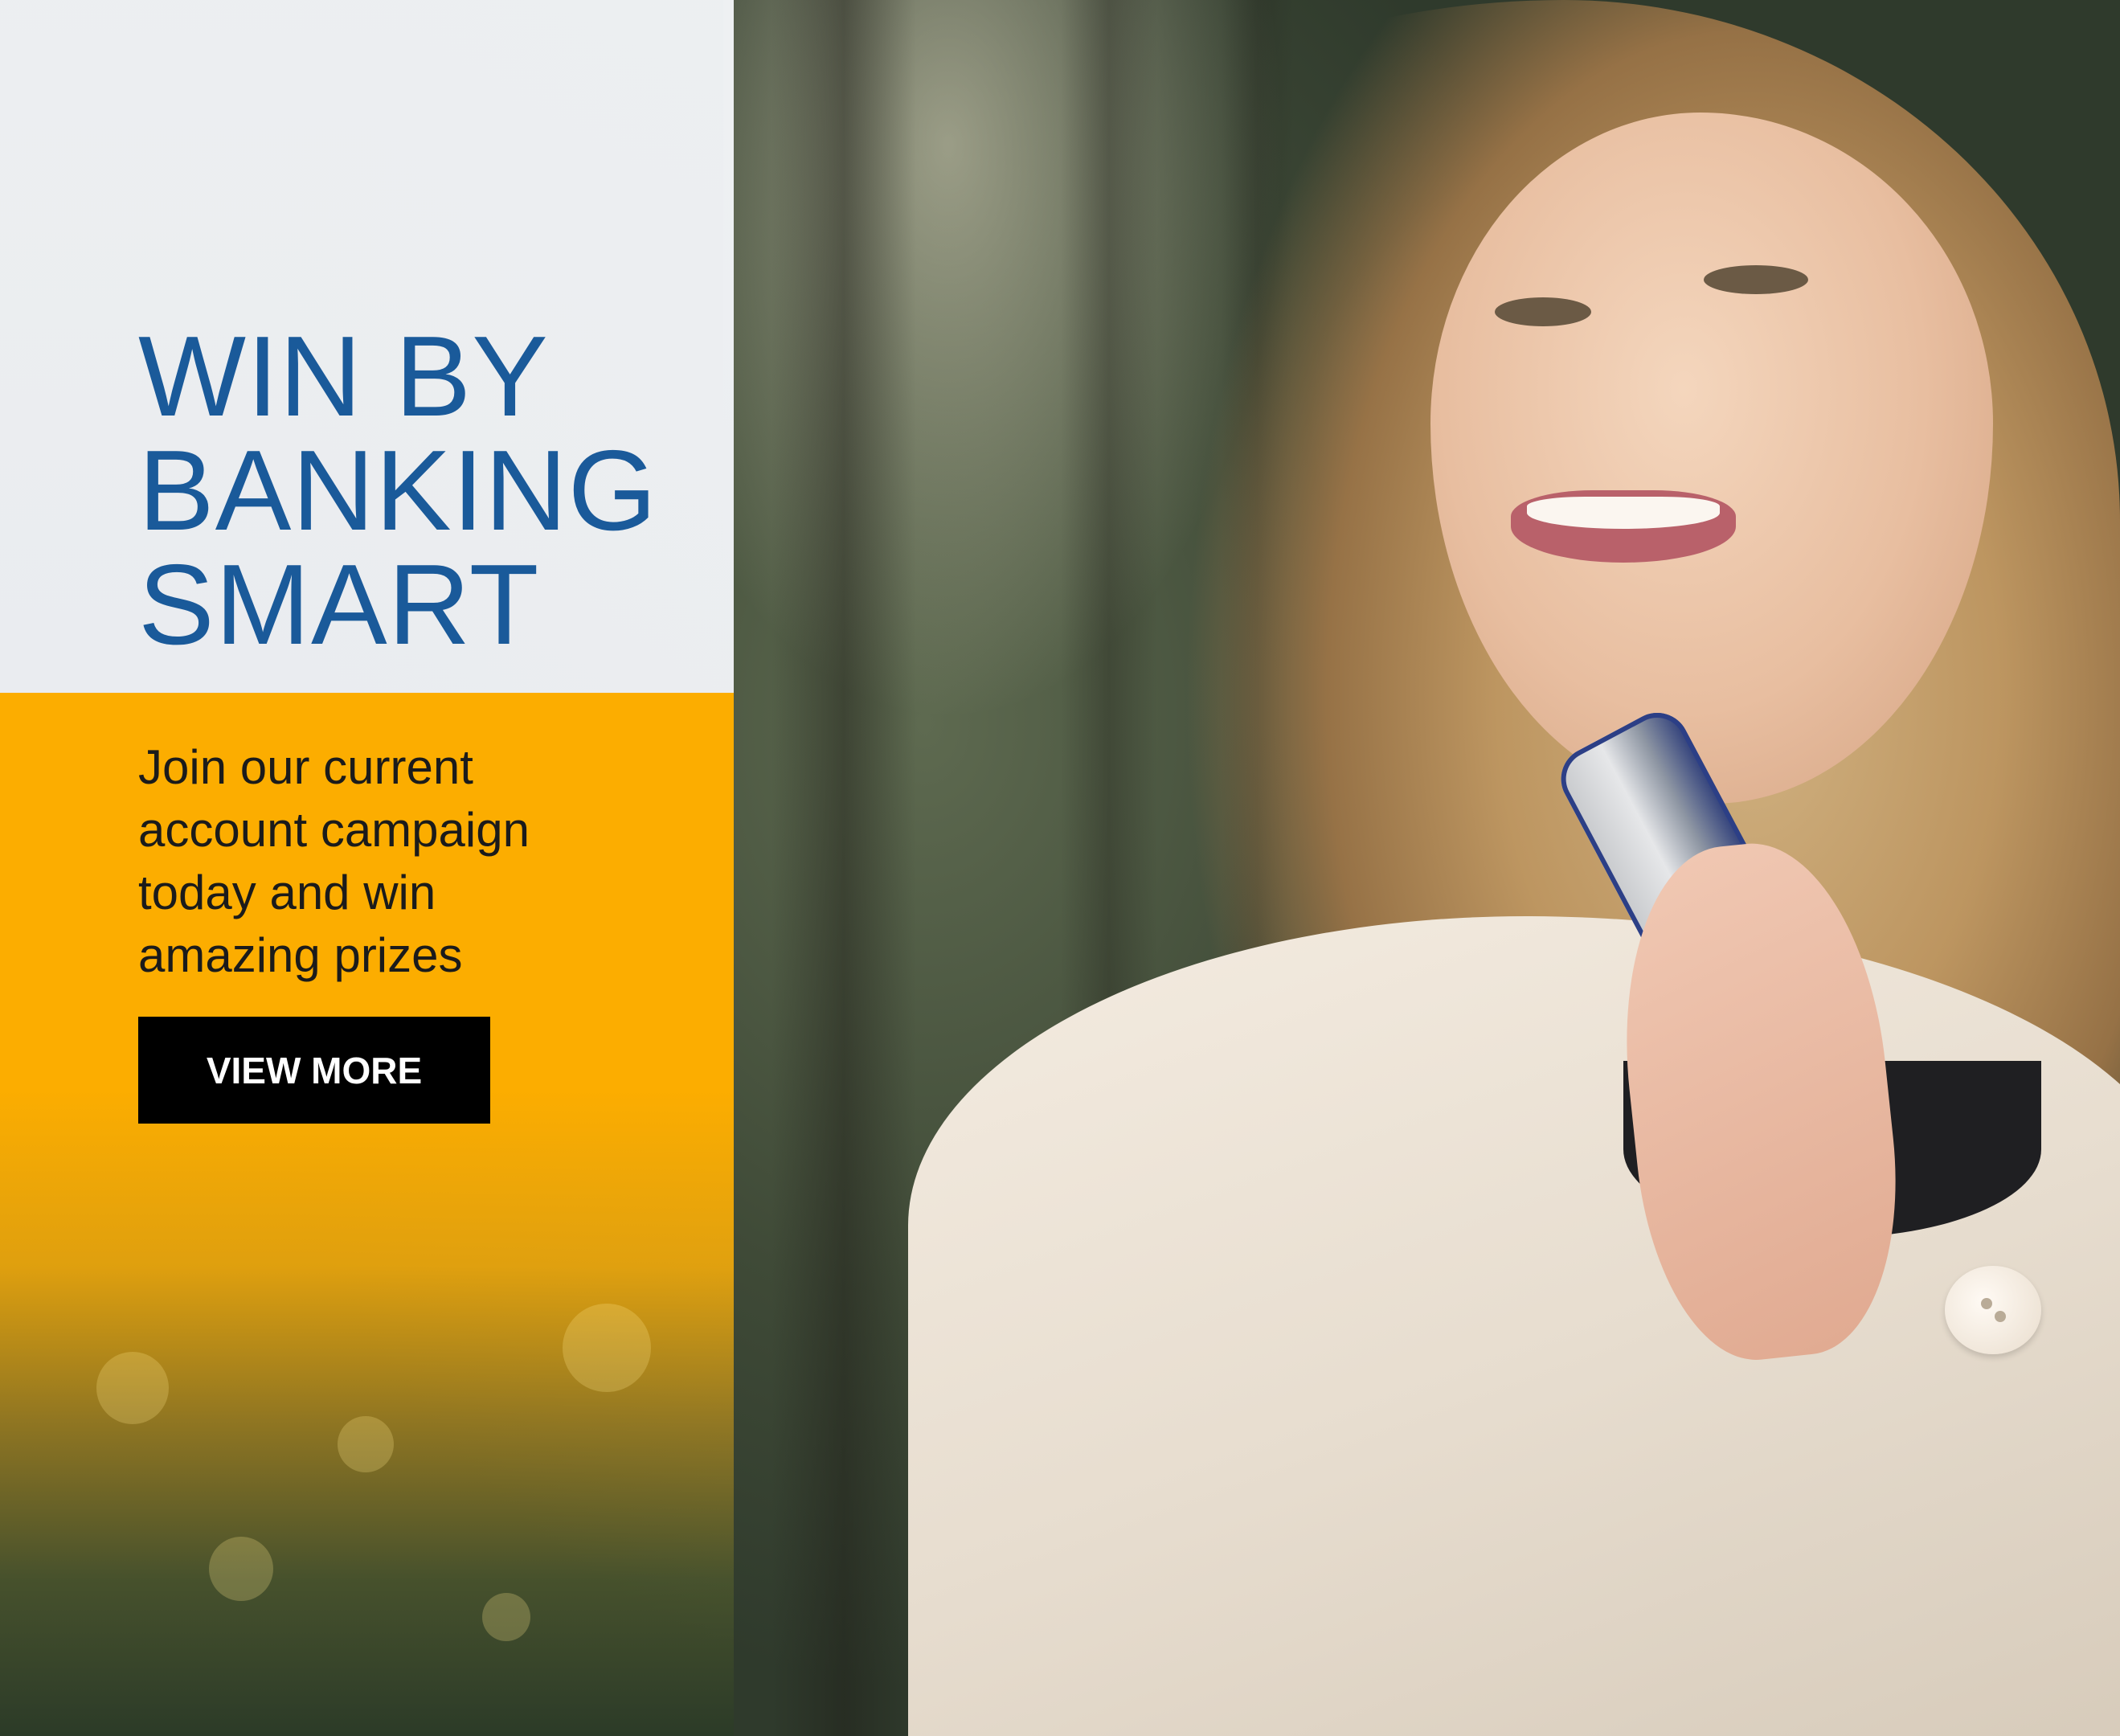  I want to click on headline-line: BANKING, so click(398, 491).